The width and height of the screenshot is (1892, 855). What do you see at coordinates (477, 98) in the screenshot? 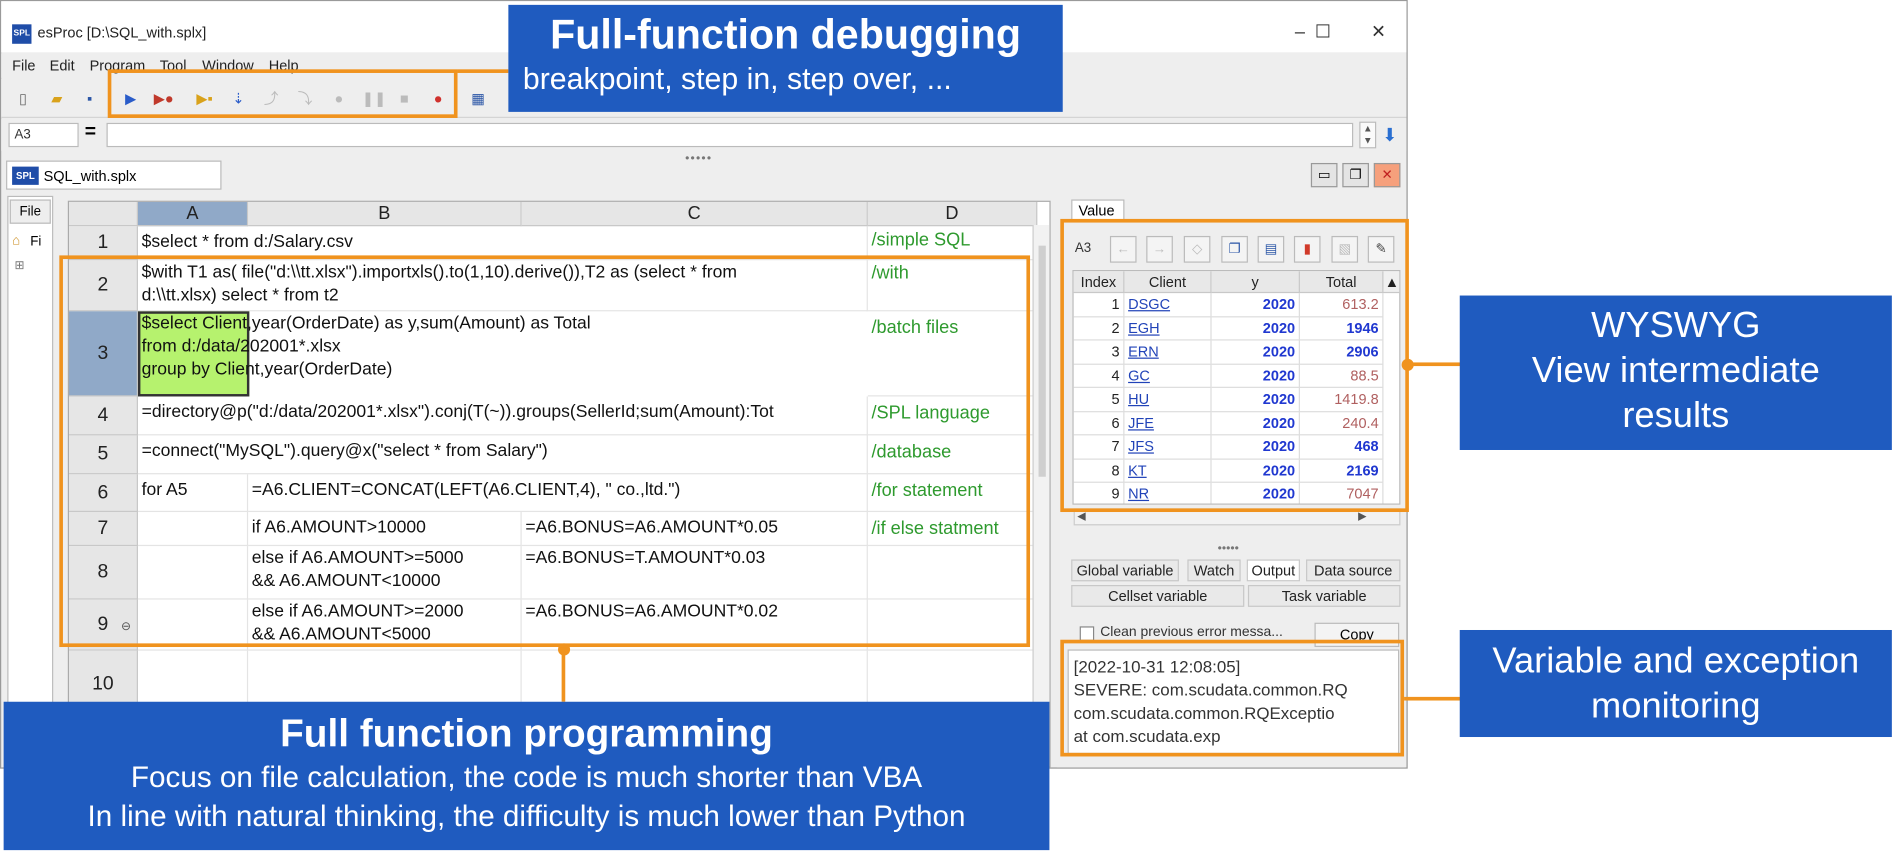
I see `grid-view-icon: ▦` at bounding box center [477, 98].